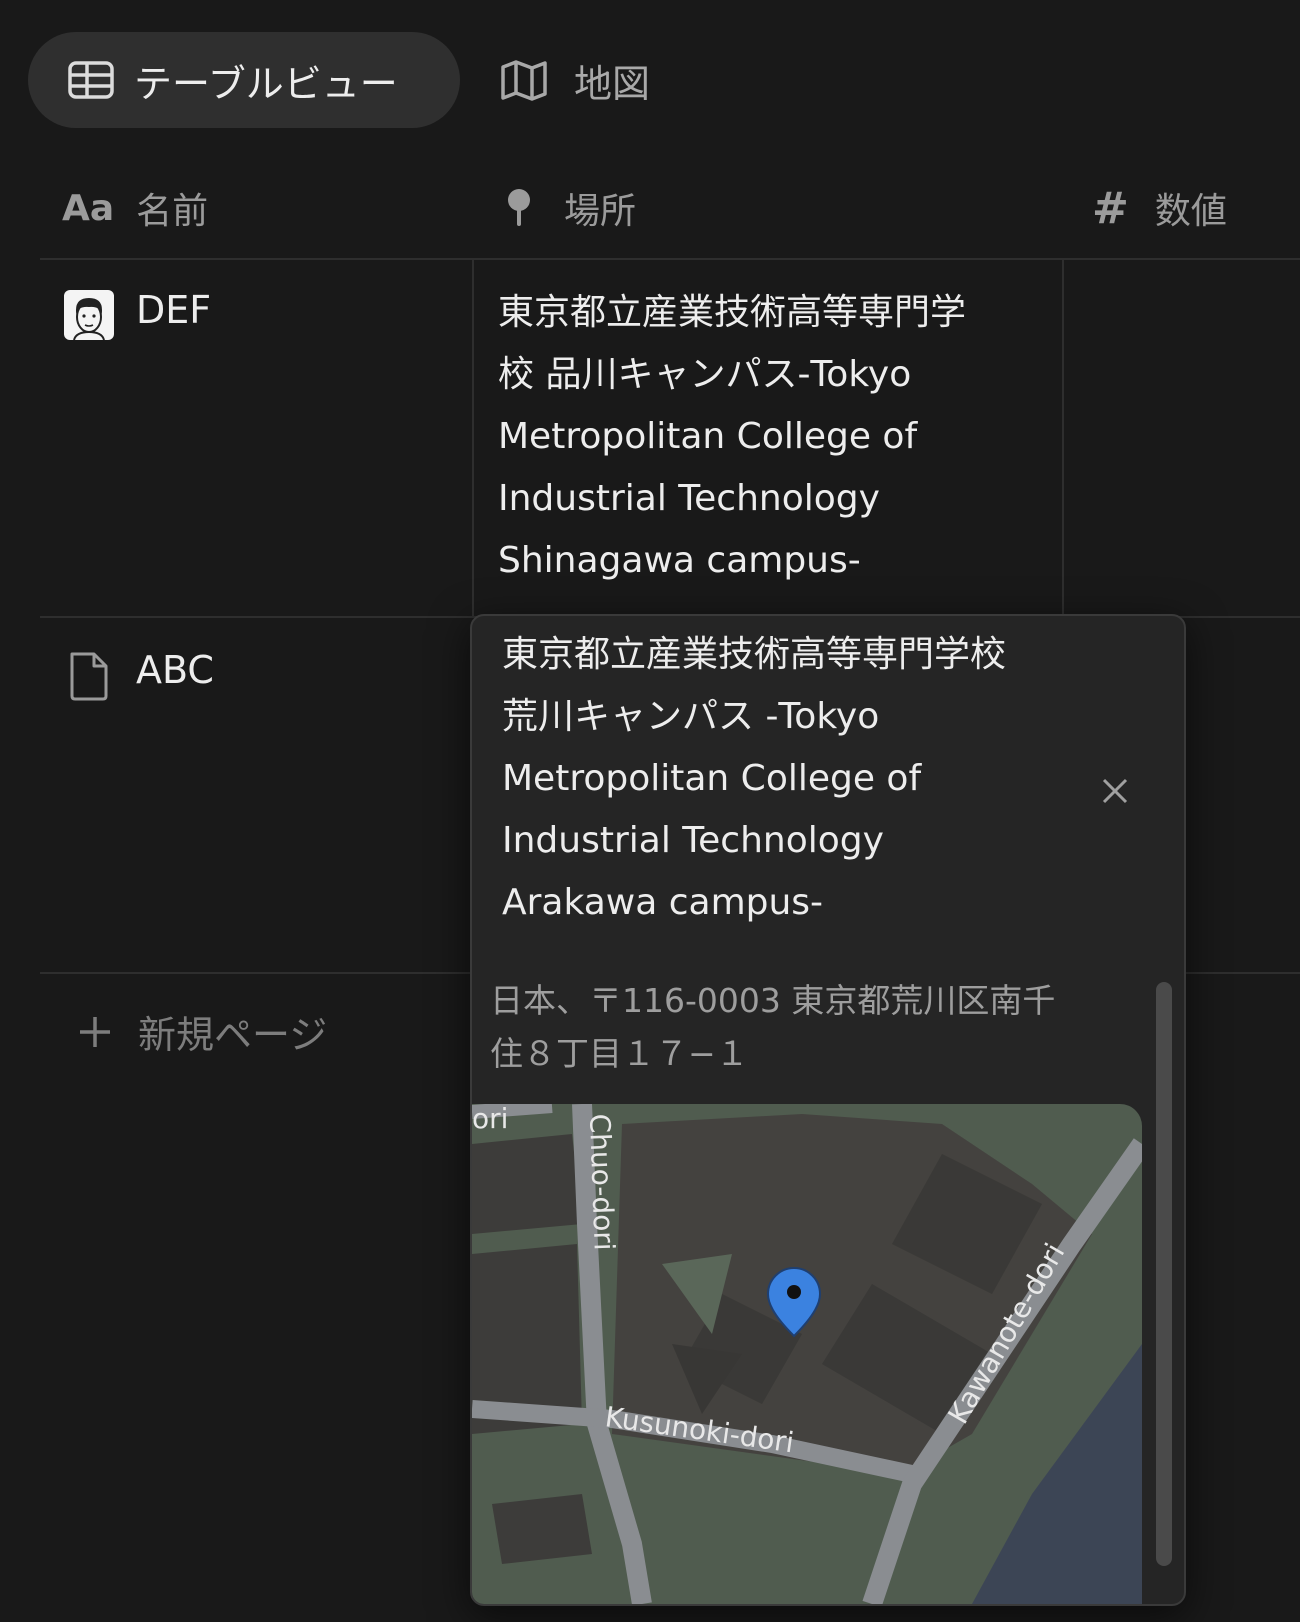  Describe the element at coordinates (754, 654) in the screenshot. I see `title-line: 東京都立産業技術高等専門学校` at that location.